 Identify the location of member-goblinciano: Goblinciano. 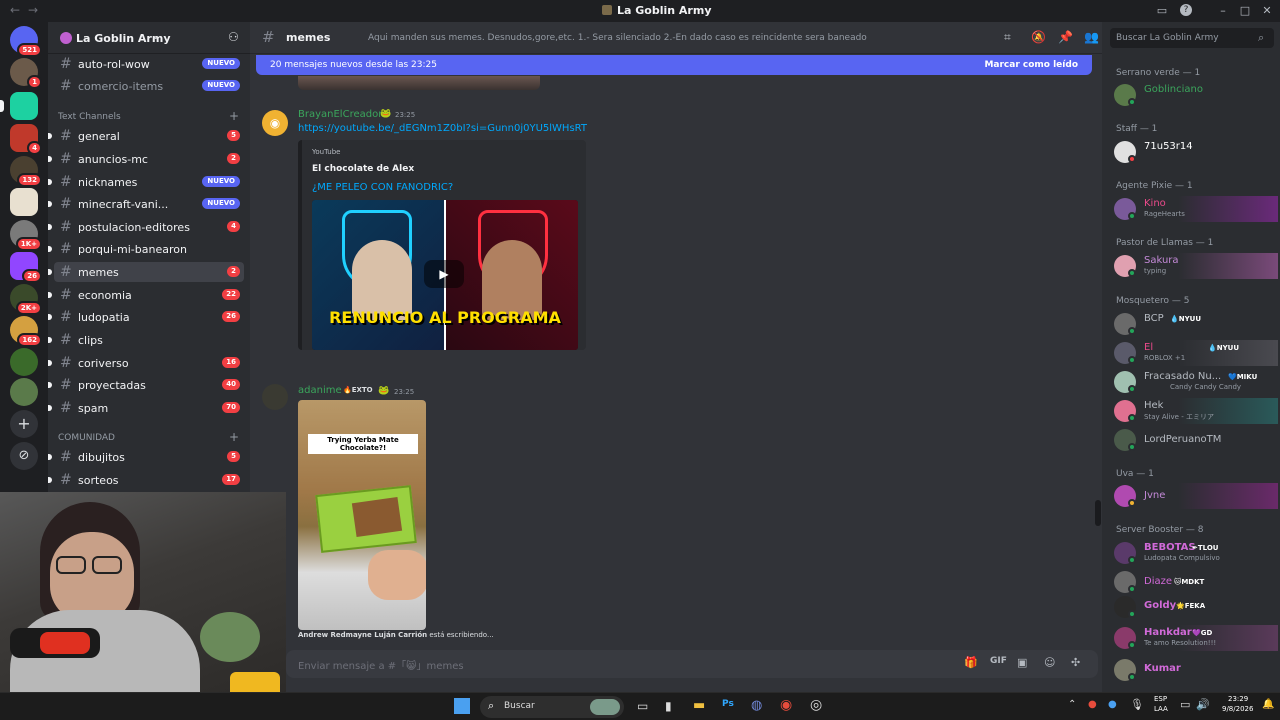
(1195, 95).